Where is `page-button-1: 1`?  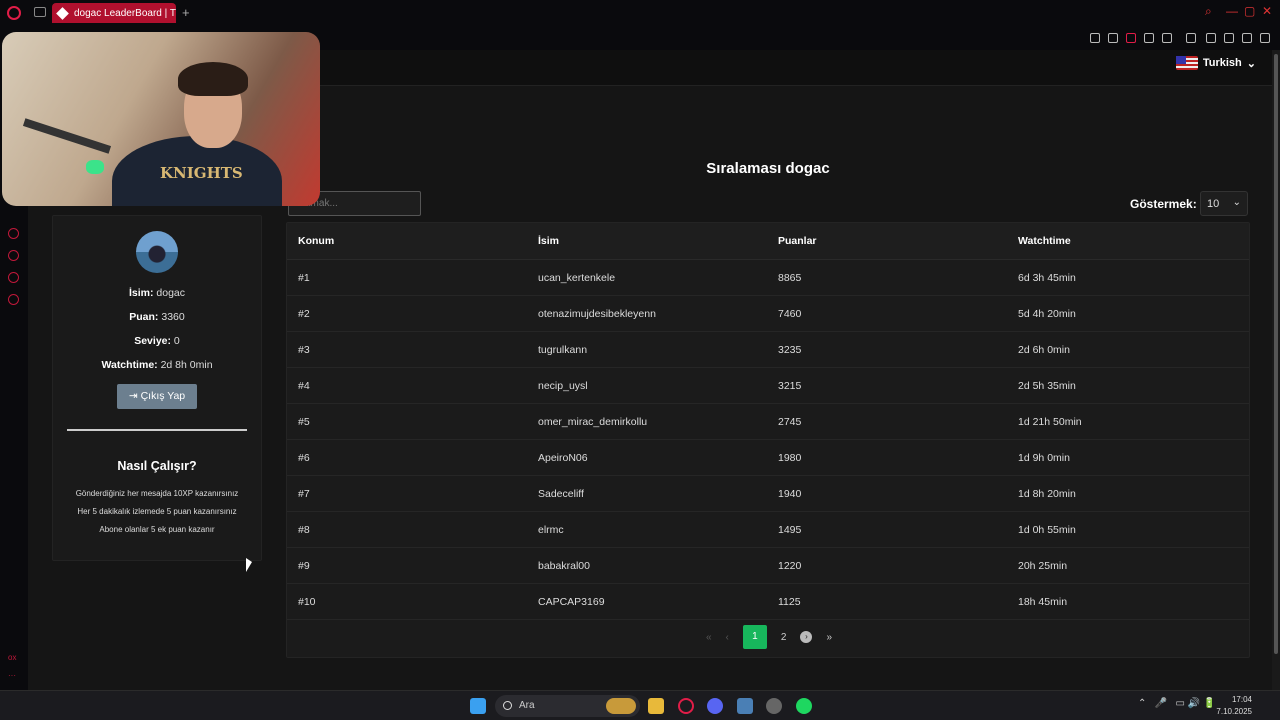 page-button-1: 1 is located at coordinates (754, 637).